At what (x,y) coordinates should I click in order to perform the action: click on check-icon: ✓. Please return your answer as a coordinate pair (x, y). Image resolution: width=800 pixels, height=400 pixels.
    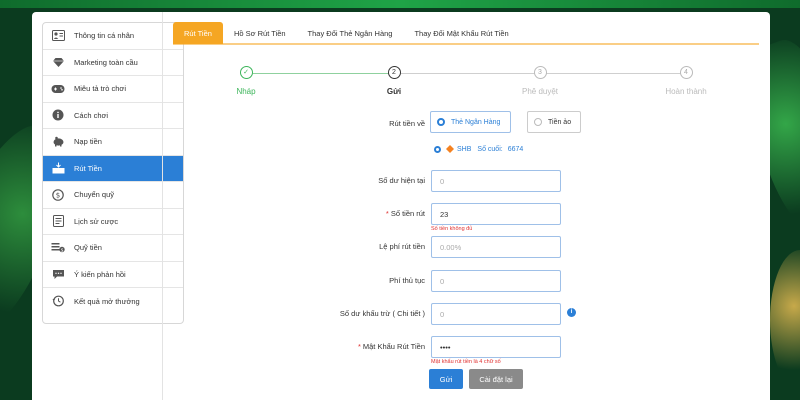
    Looking at the image, I should click on (246, 72).